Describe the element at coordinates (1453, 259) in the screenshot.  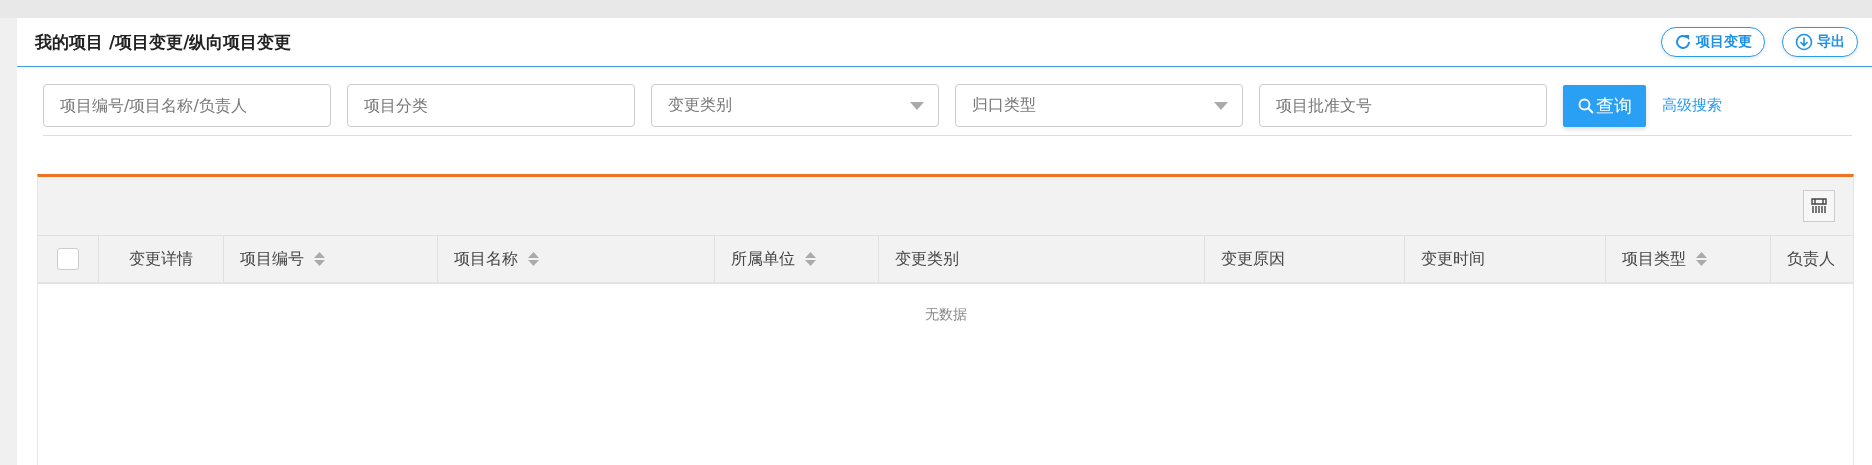
I see `column-header: 变更时间` at that location.